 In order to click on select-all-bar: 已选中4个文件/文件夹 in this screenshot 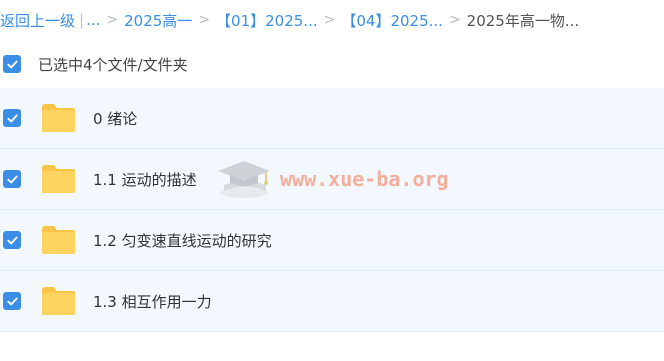, I will do `click(332, 64)`.